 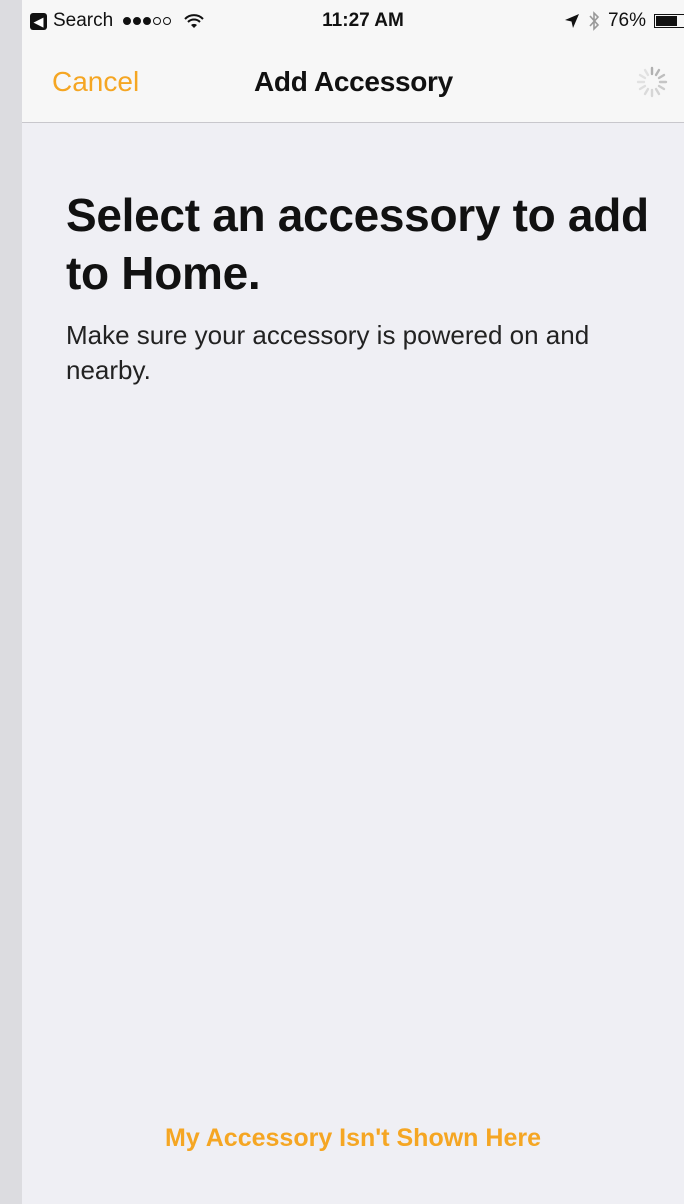 I want to click on navigation-bar: Cancel Add Accessory, so click(x=353, y=83).